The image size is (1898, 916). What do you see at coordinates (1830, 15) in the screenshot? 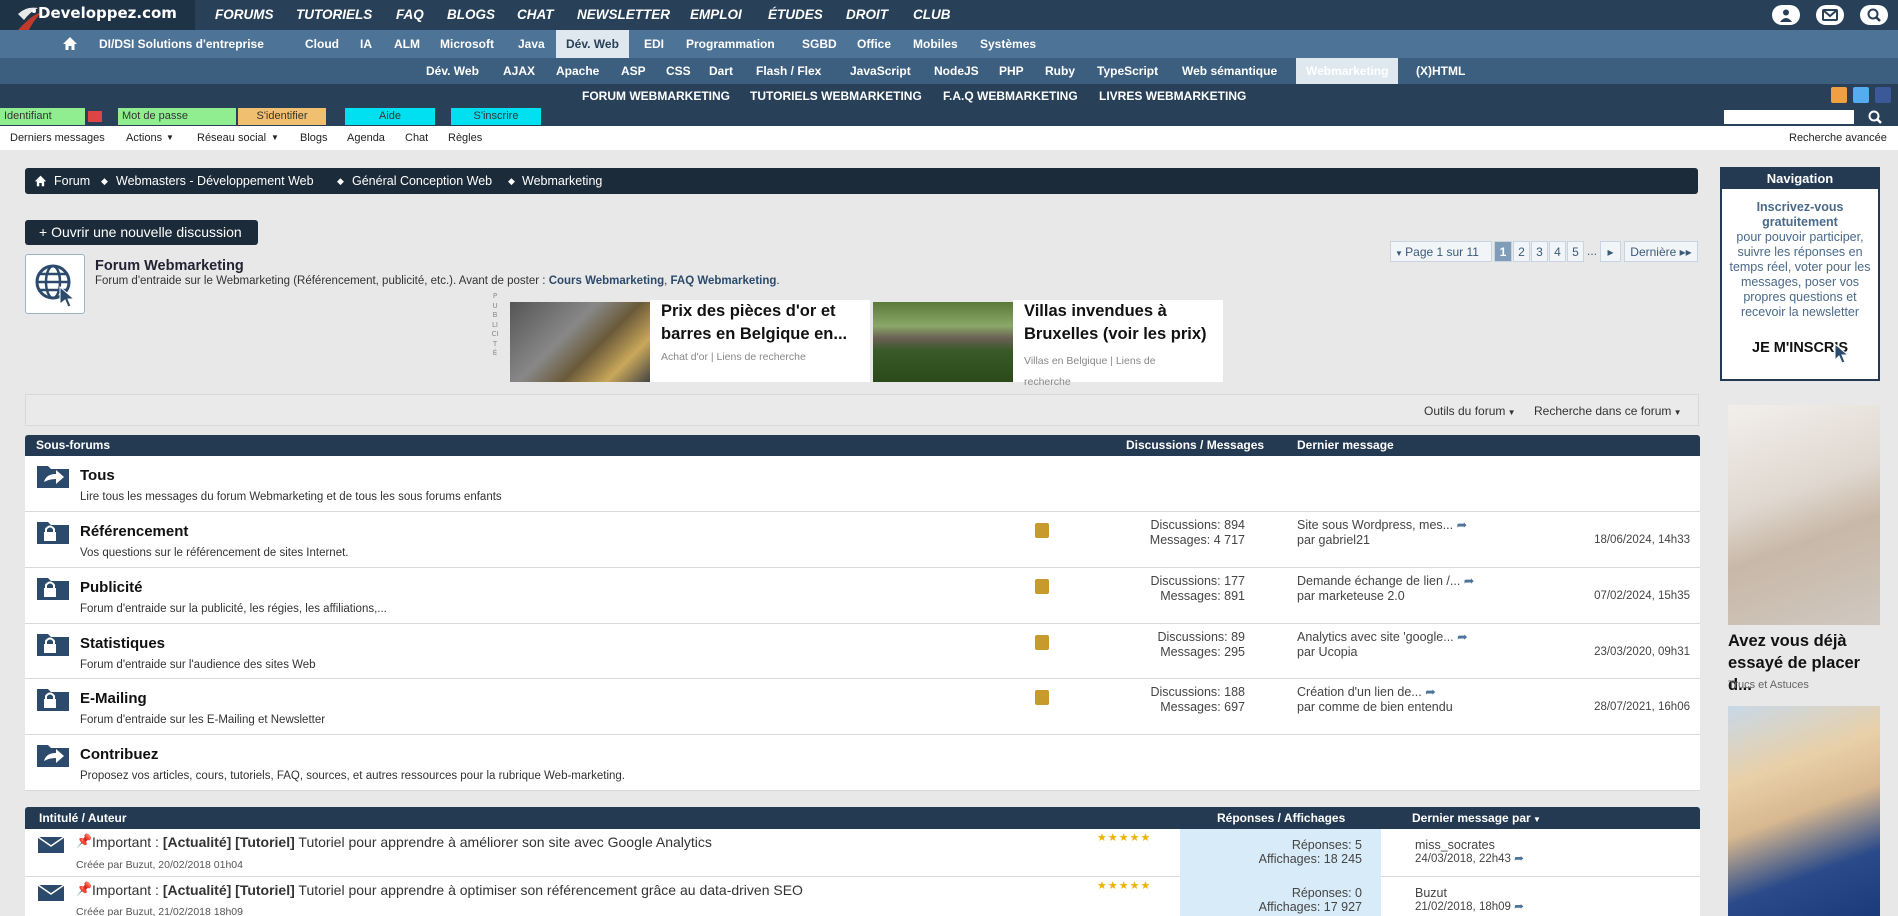
I see `mail-icon` at bounding box center [1830, 15].